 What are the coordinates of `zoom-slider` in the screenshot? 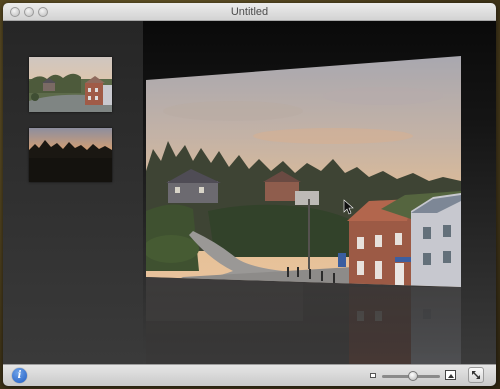 It's located at (411, 376).